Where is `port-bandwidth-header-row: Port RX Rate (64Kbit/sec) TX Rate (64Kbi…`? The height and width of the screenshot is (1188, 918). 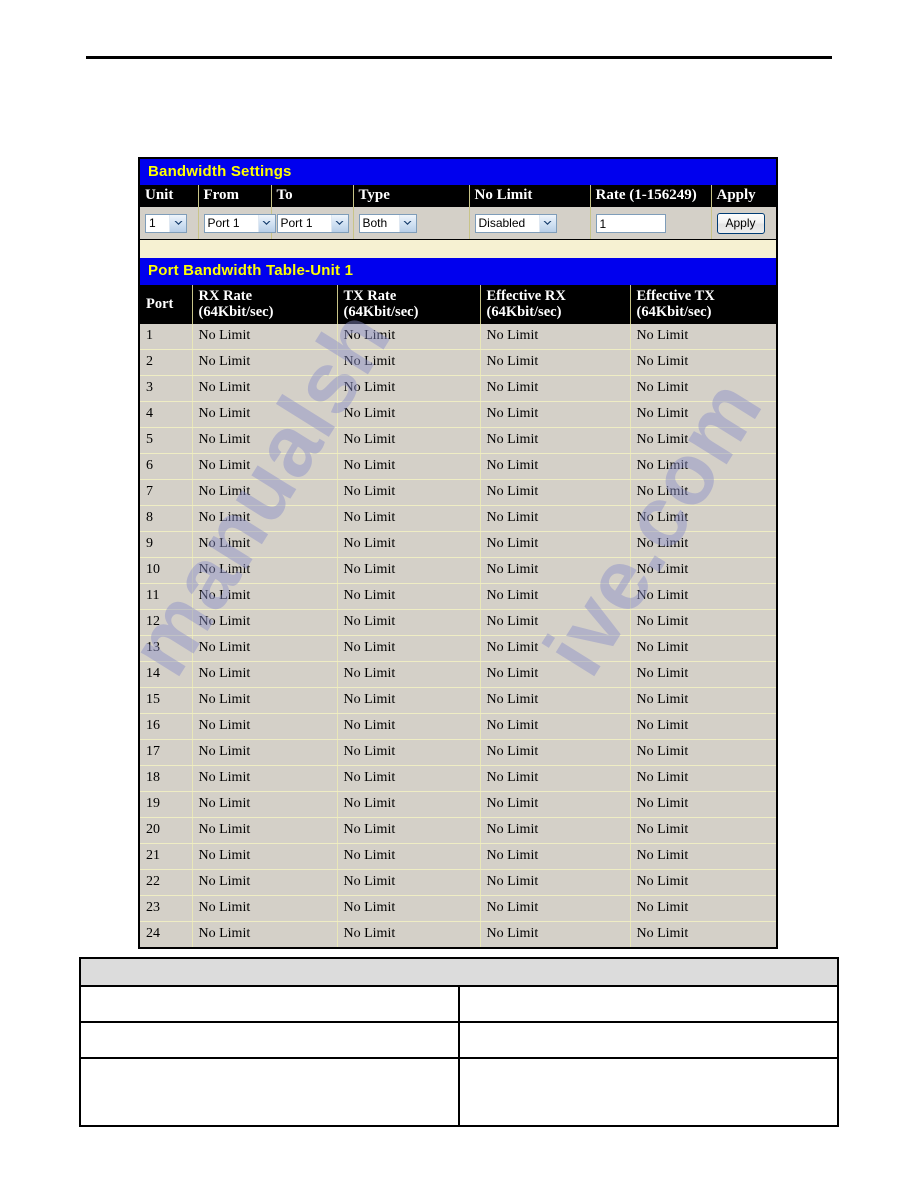
port-bandwidth-header-row: Port RX Rate (64Kbit/sec) TX Rate (64Kbi… is located at coordinates (458, 304).